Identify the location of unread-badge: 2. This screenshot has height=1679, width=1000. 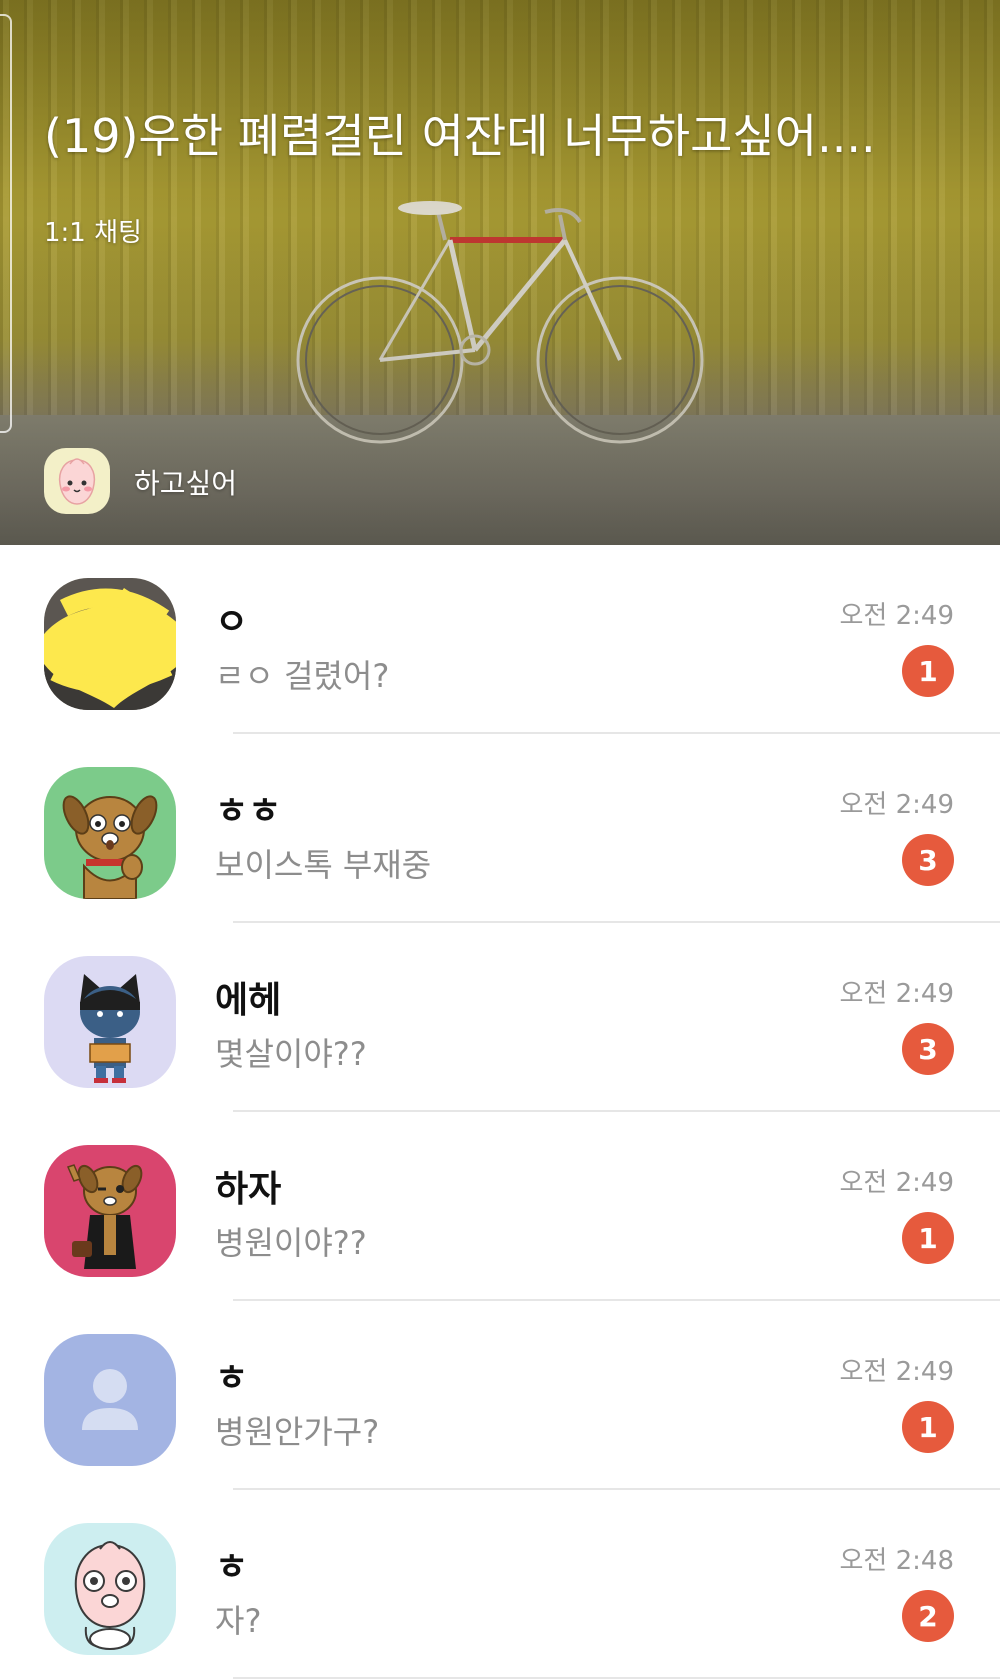
(928, 1616).